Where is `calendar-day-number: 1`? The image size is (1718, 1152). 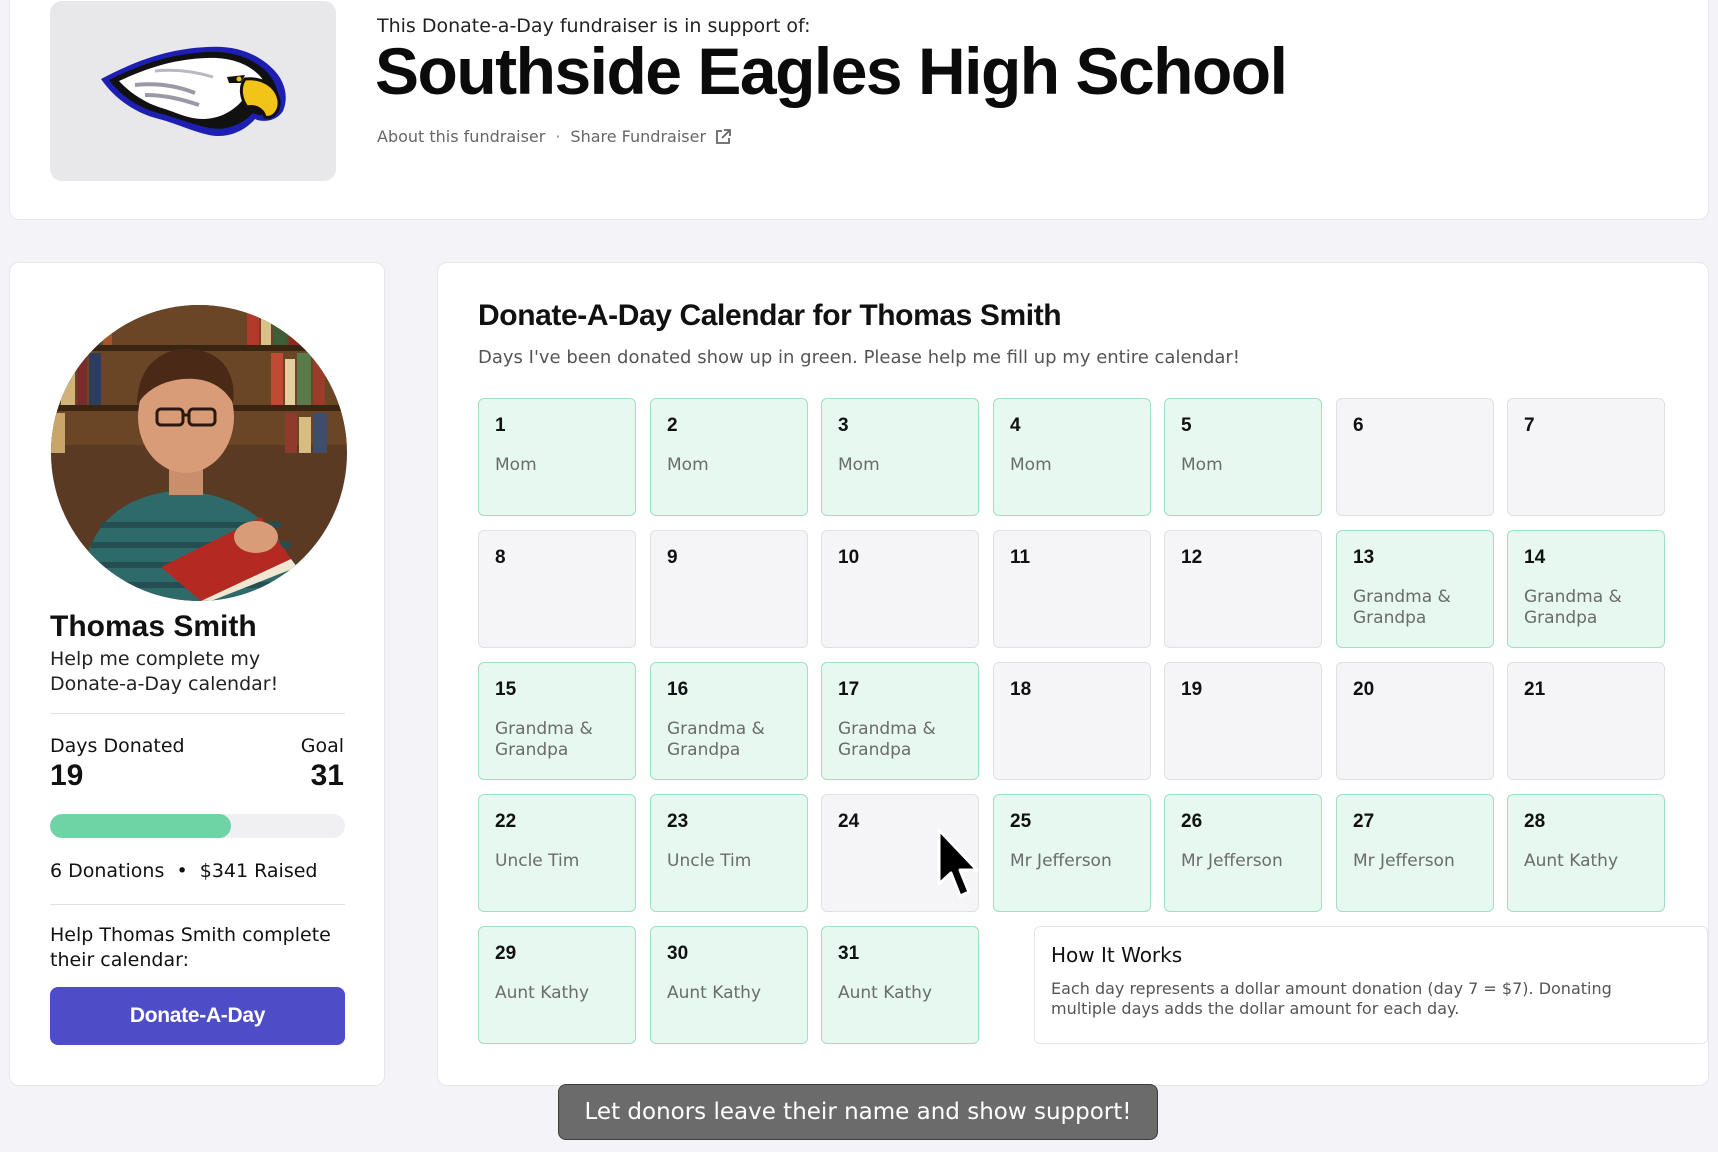 calendar-day-number: 1 is located at coordinates (500, 425).